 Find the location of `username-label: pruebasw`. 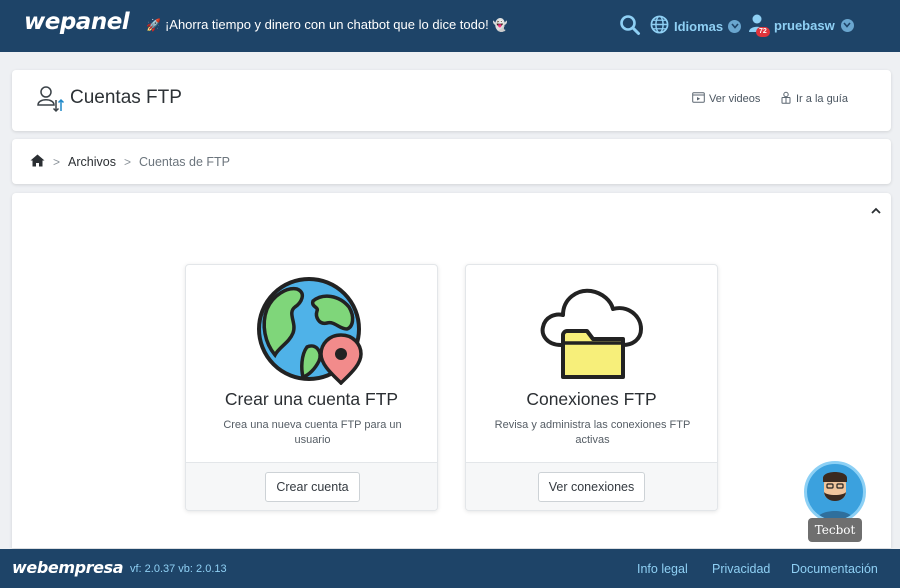

username-label: pruebasw is located at coordinates (804, 25).